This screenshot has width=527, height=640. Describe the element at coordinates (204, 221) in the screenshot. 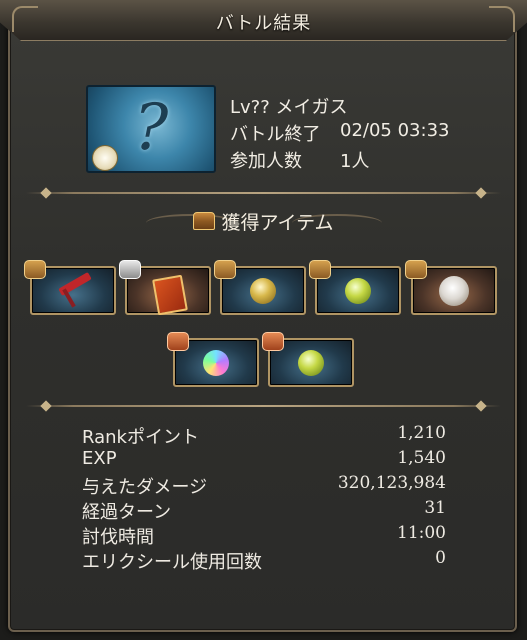

I see `treasure-chest-icon` at that location.